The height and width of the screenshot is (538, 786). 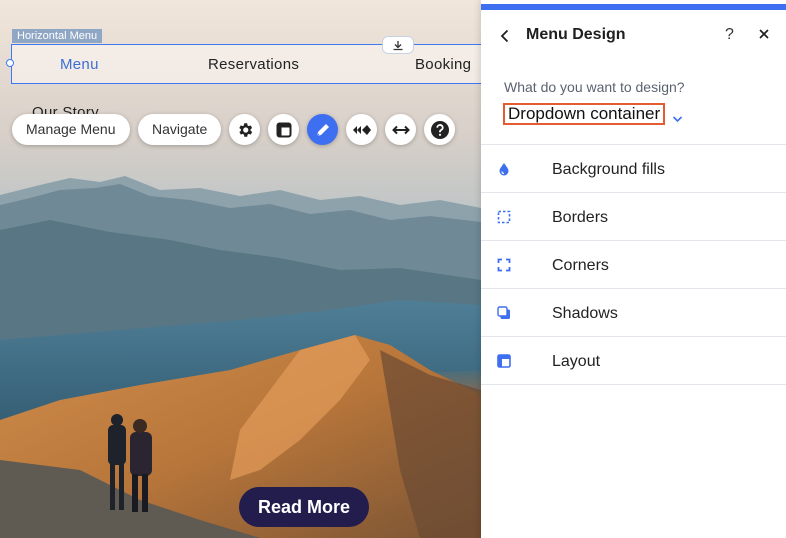 I want to click on panel-title: Menu Design, so click(x=576, y=34).